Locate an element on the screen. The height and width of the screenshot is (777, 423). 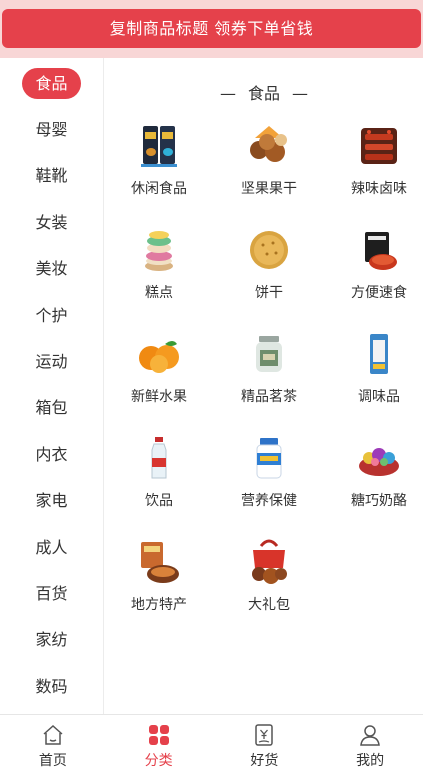
sidebar-item-label: 个护 is located at coordinates (51, 315).